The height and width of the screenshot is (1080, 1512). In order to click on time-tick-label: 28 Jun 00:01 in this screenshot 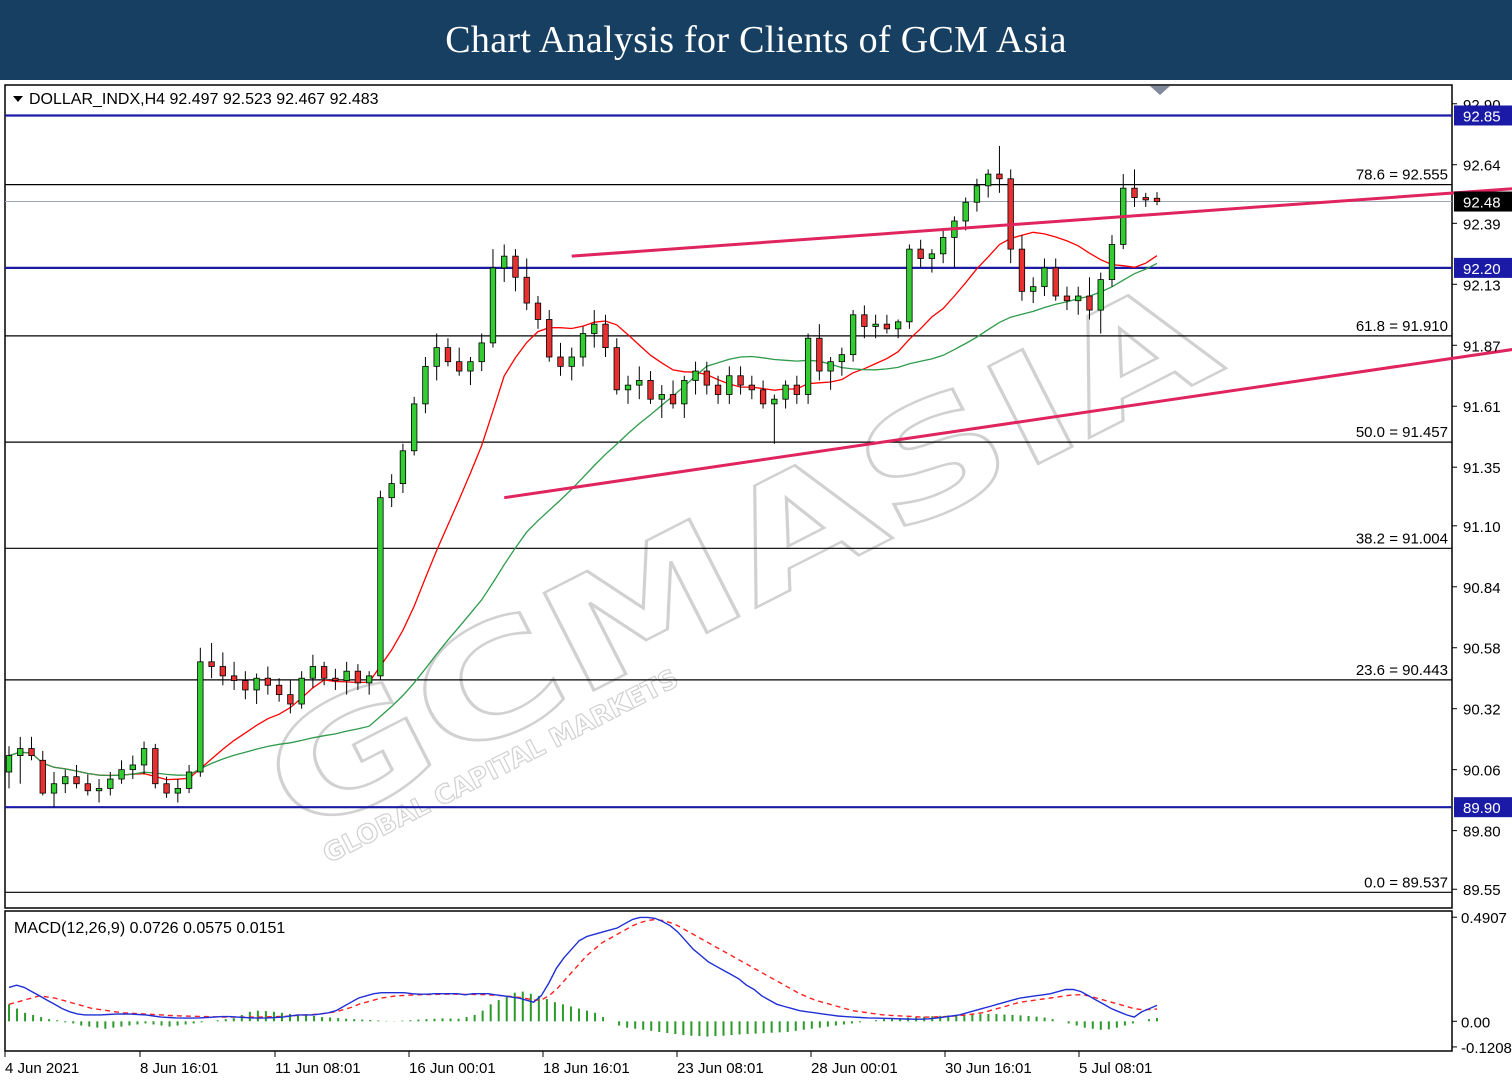, I will do `click(854, 1068)`.